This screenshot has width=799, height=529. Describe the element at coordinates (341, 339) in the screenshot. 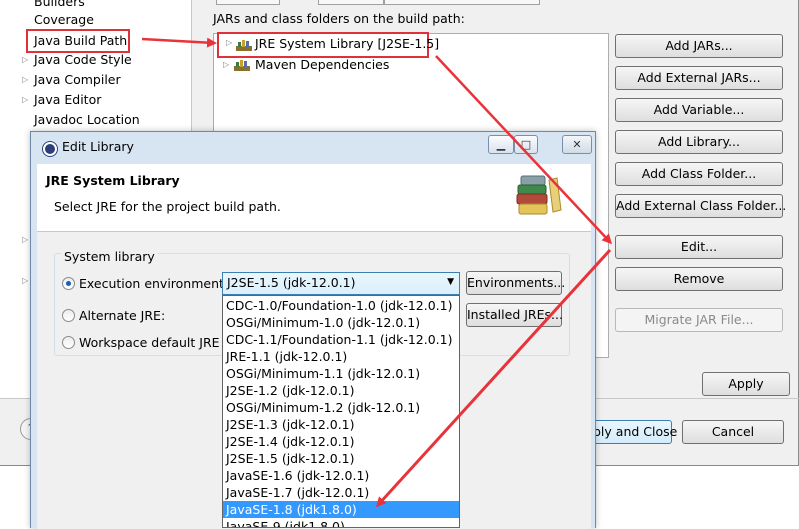

I see `dropdown-option: CDC-1.1/Foundation-1.1 (jdk-12.0.1)` at that location.